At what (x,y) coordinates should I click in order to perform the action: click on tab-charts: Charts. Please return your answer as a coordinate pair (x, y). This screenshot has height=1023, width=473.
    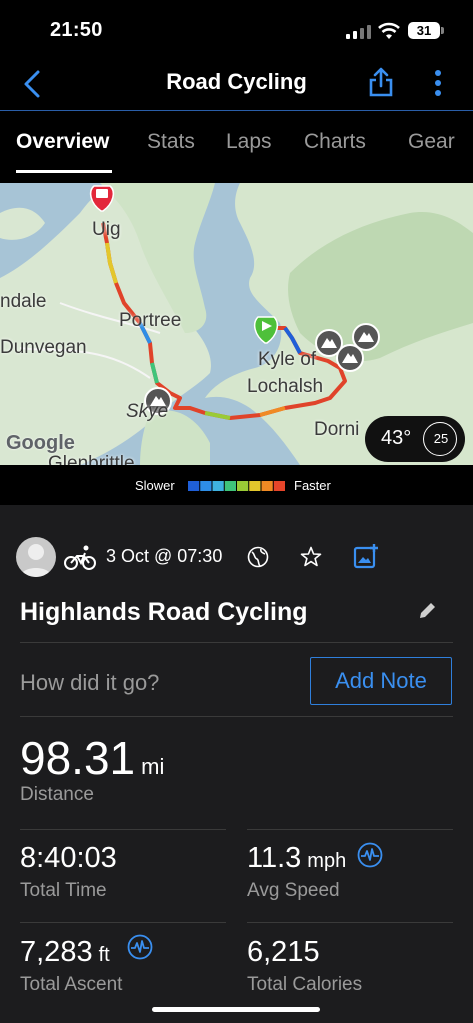
    Looking at the image, I should click on (335, 142).